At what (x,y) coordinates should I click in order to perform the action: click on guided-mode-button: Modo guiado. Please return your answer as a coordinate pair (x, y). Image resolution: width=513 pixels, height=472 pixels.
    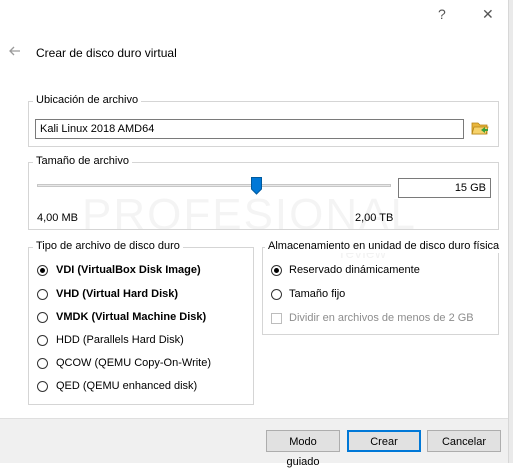
    Looking at the image, I should click on (303, 449).